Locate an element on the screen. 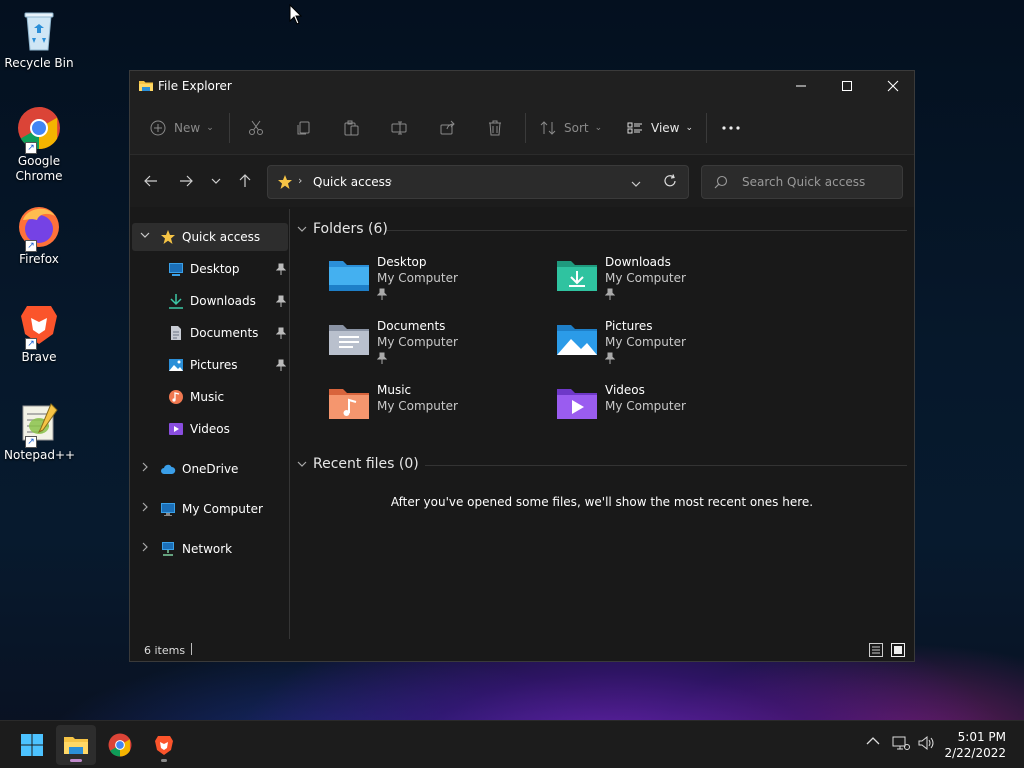 The height and width of the screenshot is (768, 1024). cut-button is located at coordinates (256, 128).